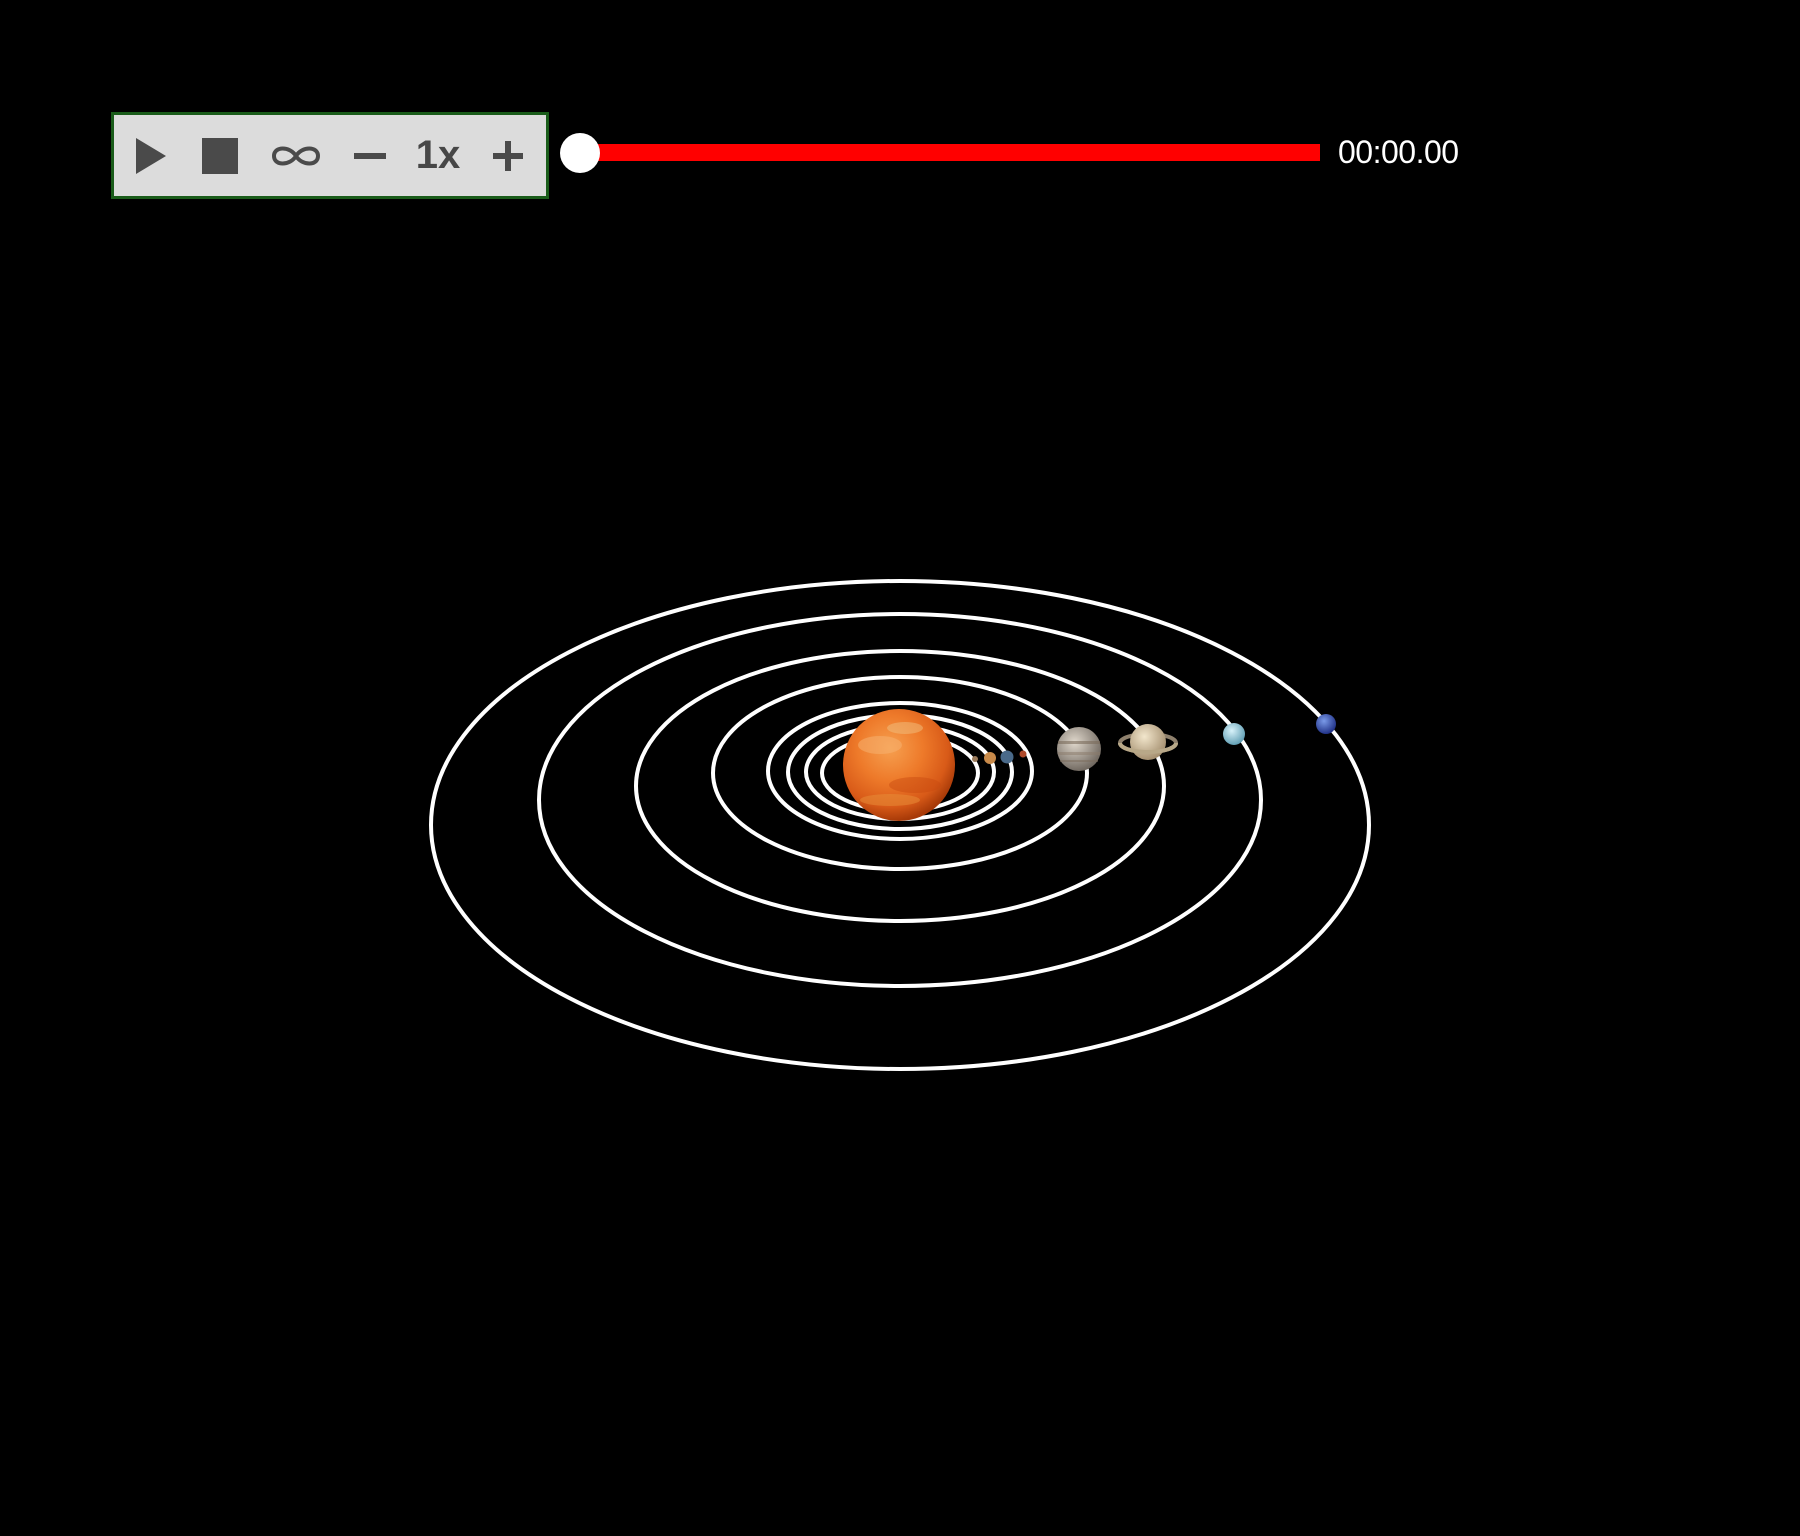 The width and height of the screenshot is (1800, 1536). What do you see at coordinates (580, 153) in the screenshot?
I see `timeline-knob` at bounding box center [580, 153].